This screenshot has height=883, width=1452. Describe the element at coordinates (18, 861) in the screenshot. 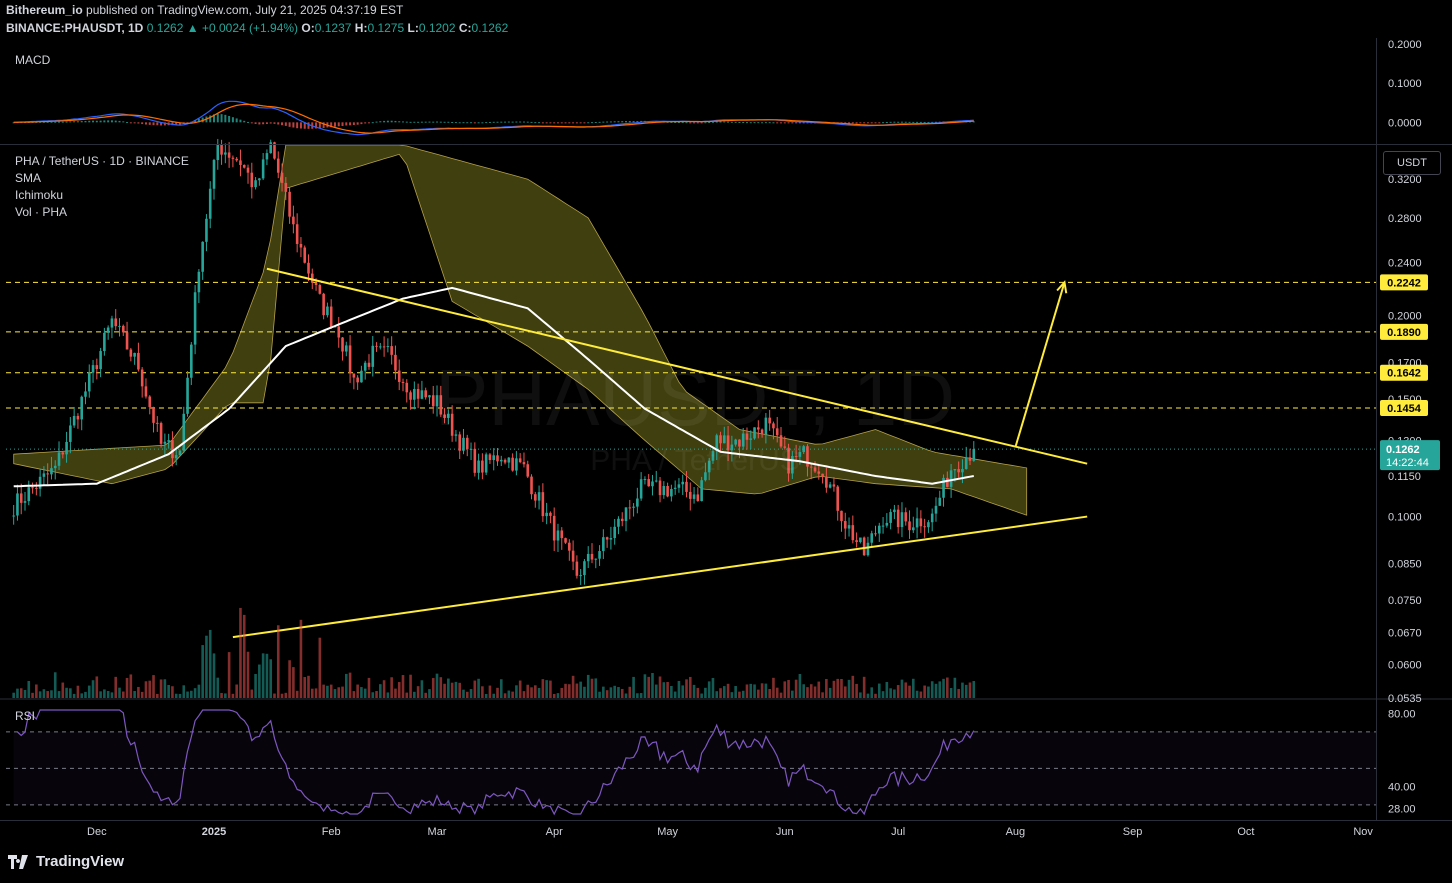

I see `tradingview-logo-icon` at that location.